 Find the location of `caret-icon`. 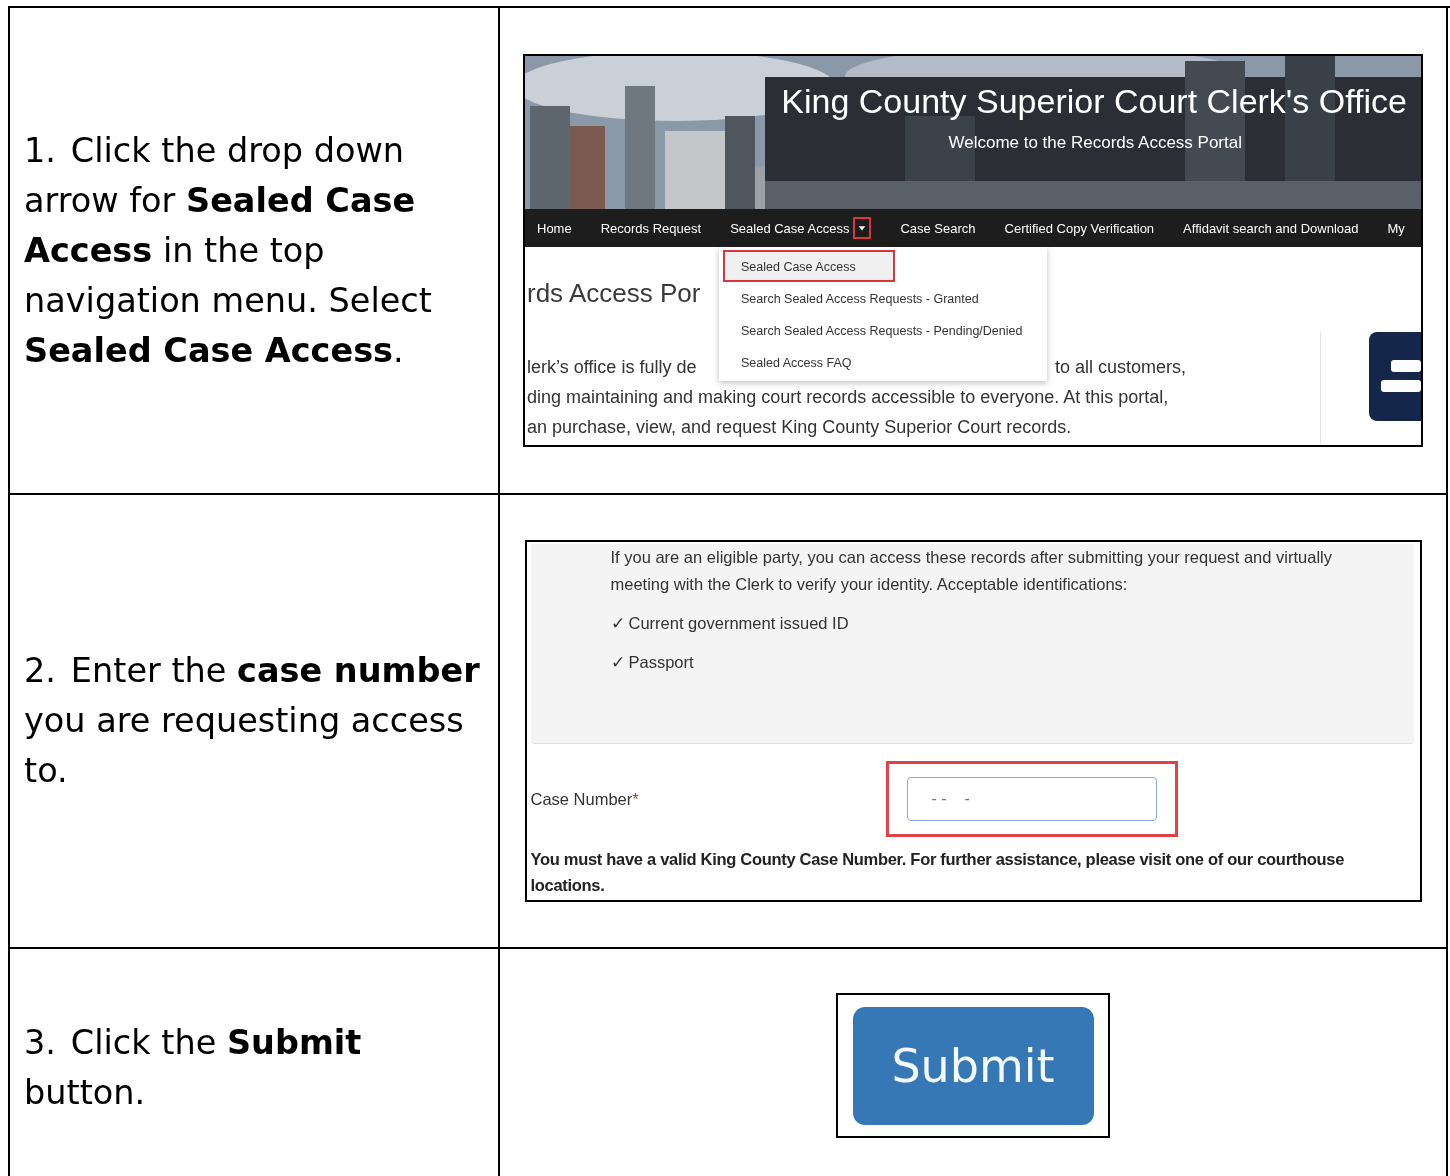

caret-icon is located at coordinates (862, 228).